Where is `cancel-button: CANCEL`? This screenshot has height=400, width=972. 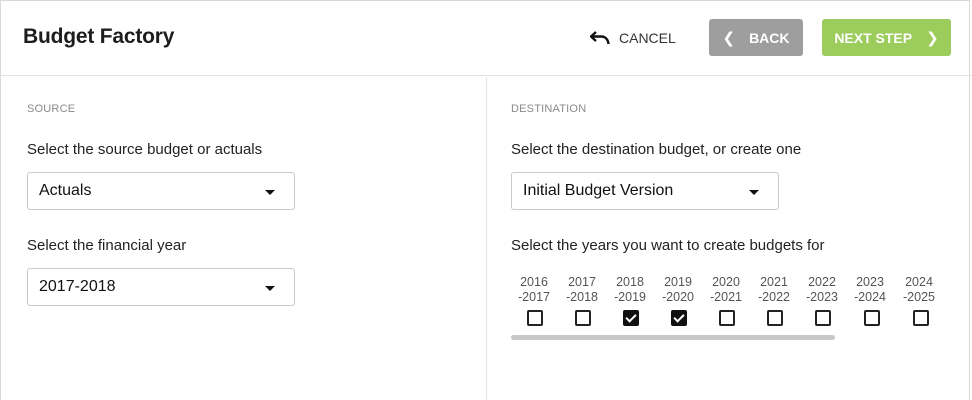 cancel-button: CANCEL is located at coordinates (633, 38).